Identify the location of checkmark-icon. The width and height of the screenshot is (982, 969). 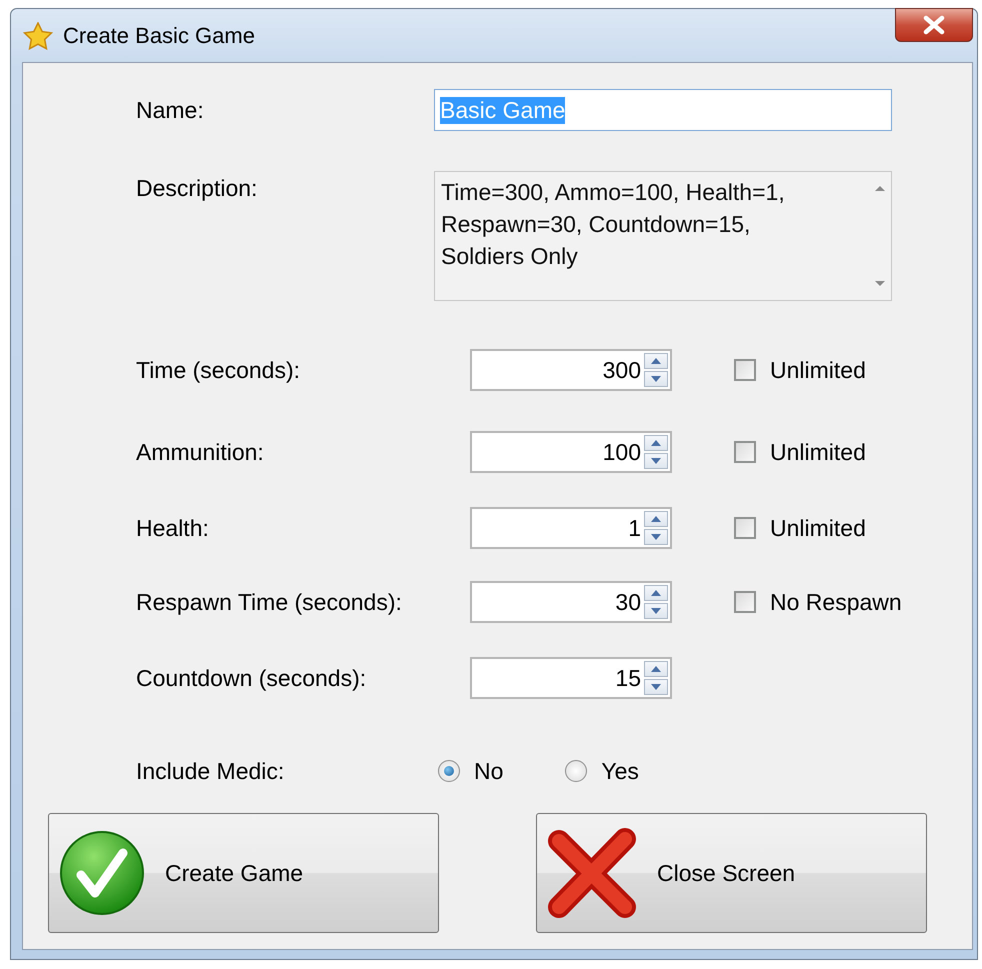
(102, 873).